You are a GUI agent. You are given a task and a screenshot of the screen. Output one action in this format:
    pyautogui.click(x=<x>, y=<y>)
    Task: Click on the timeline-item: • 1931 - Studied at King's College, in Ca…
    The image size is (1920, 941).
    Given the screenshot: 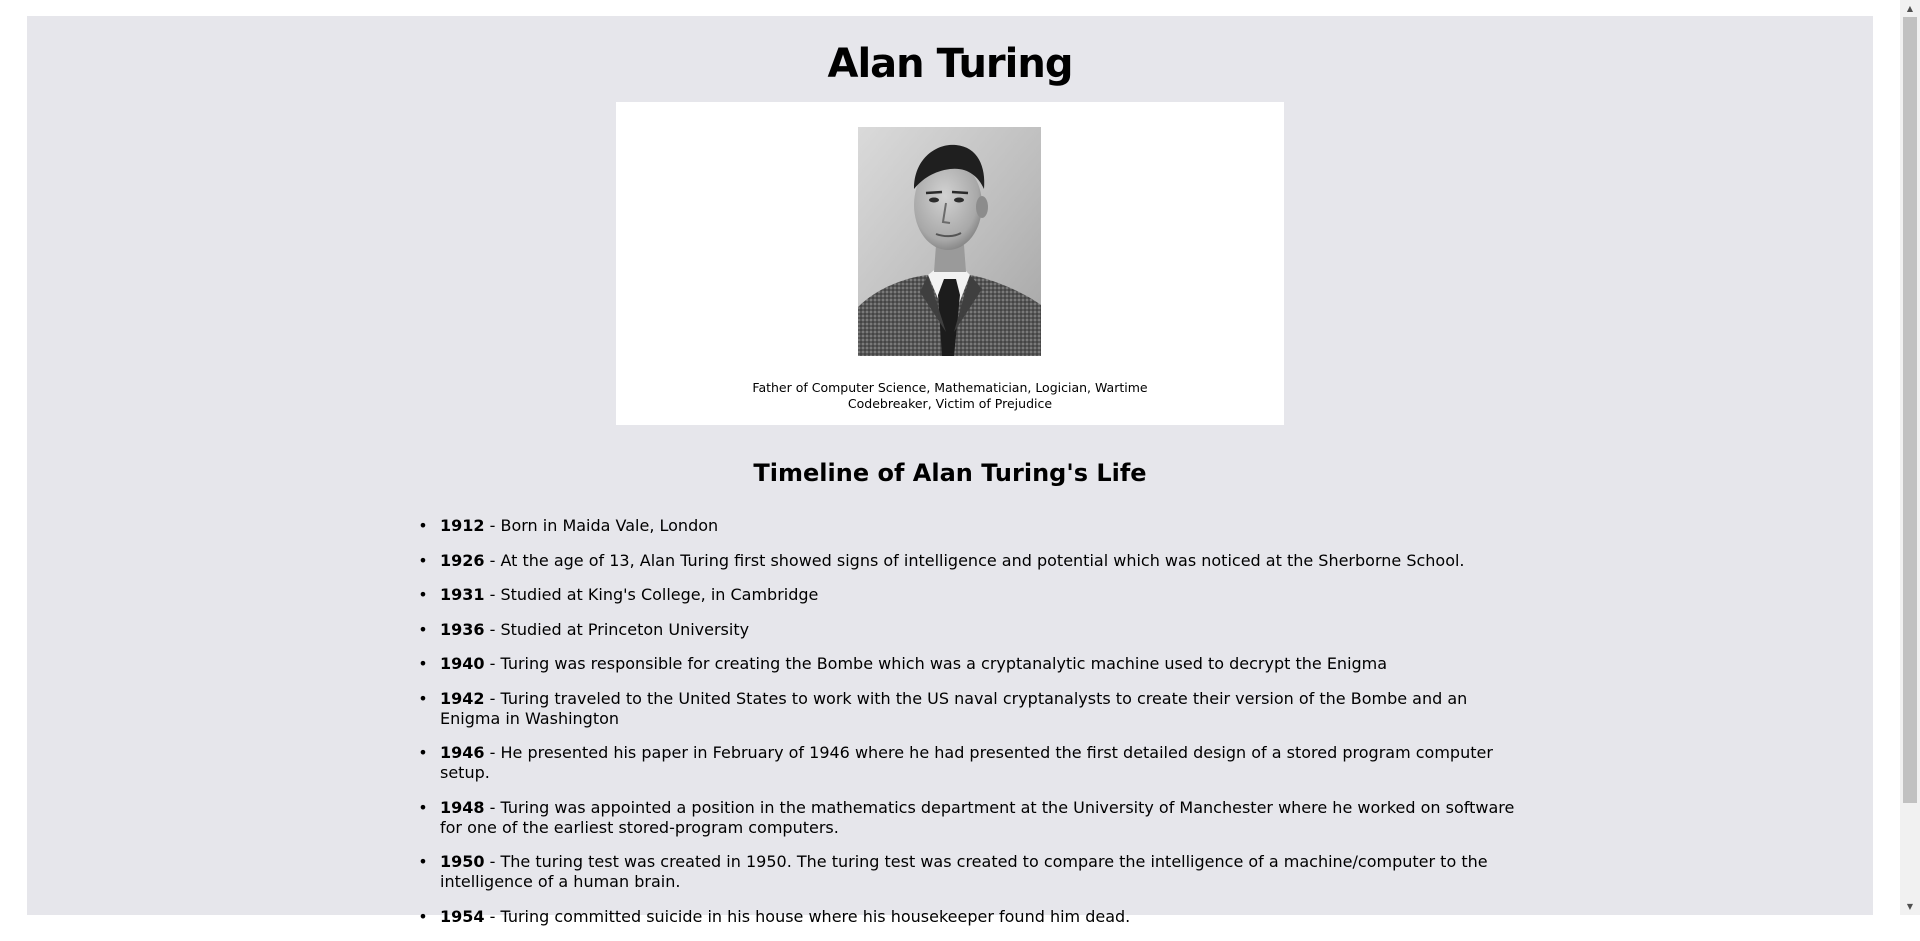 What is the action you would take?
    pyautogui.click(x=969, y=595)
    